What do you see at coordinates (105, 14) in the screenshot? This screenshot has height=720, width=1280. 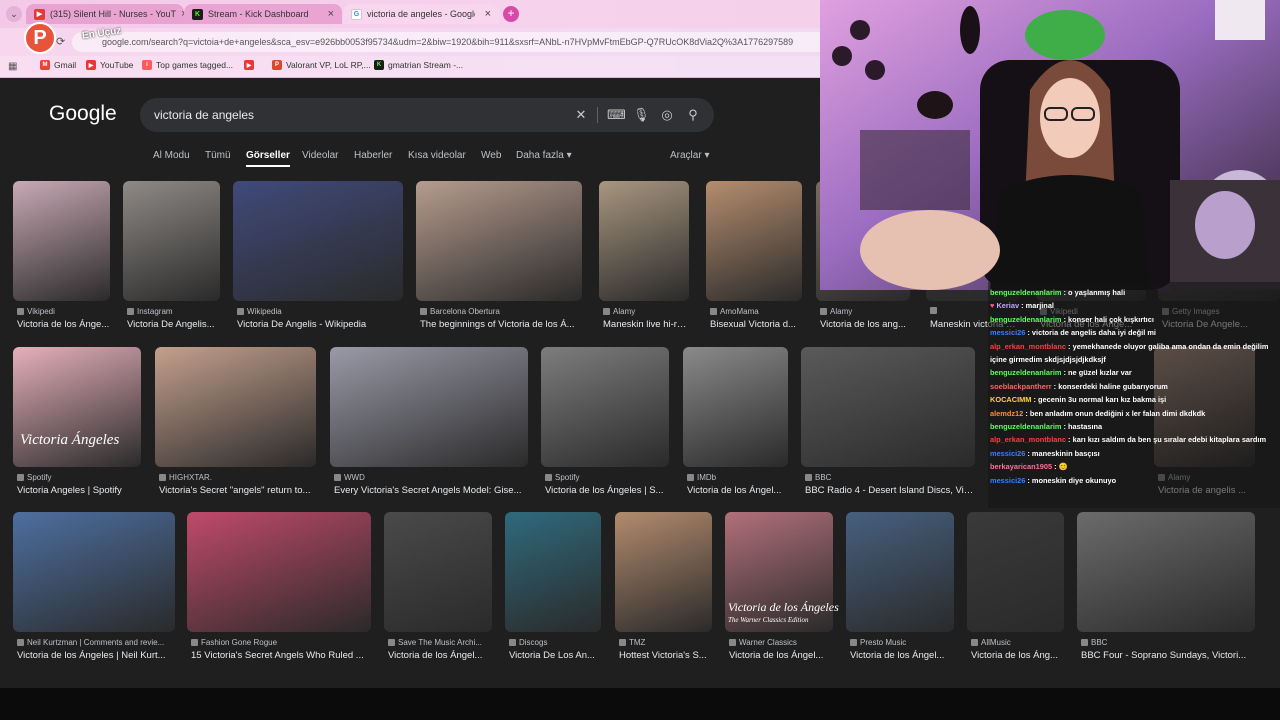 I see `tab-youtube: ▶ (315) Silent Hill - Nurses - YouT ×` at bounding box center [105, 14].